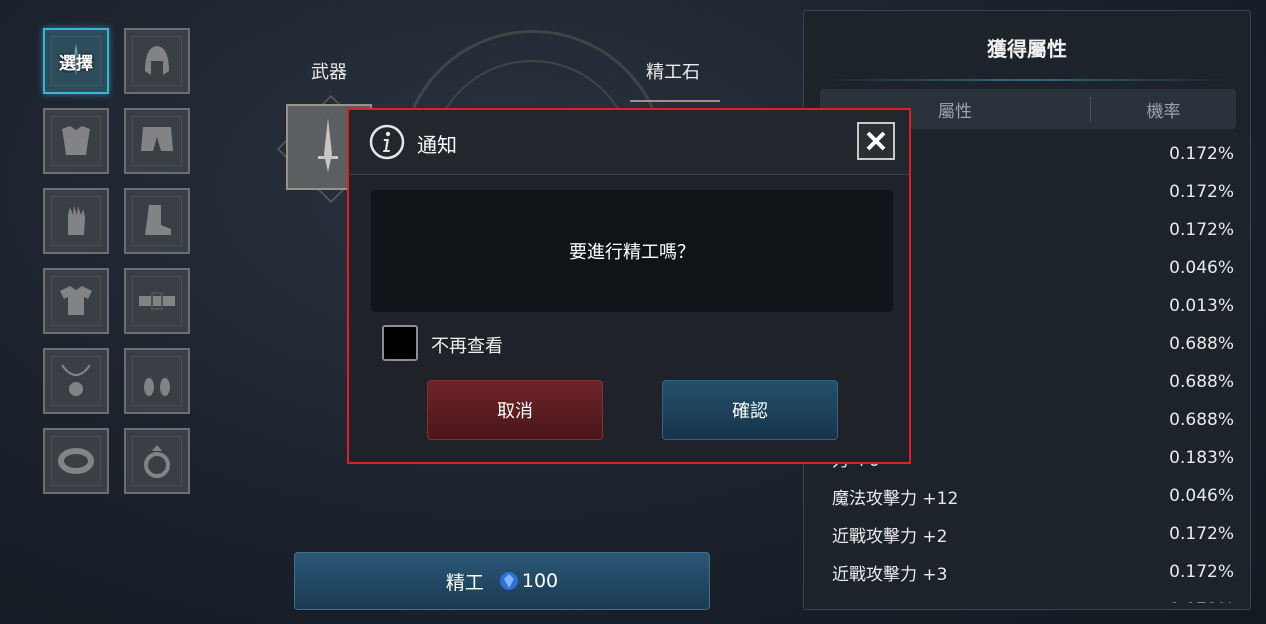 The image size is (1266, 624). I want to click on slot-armor, so click(76, 141).